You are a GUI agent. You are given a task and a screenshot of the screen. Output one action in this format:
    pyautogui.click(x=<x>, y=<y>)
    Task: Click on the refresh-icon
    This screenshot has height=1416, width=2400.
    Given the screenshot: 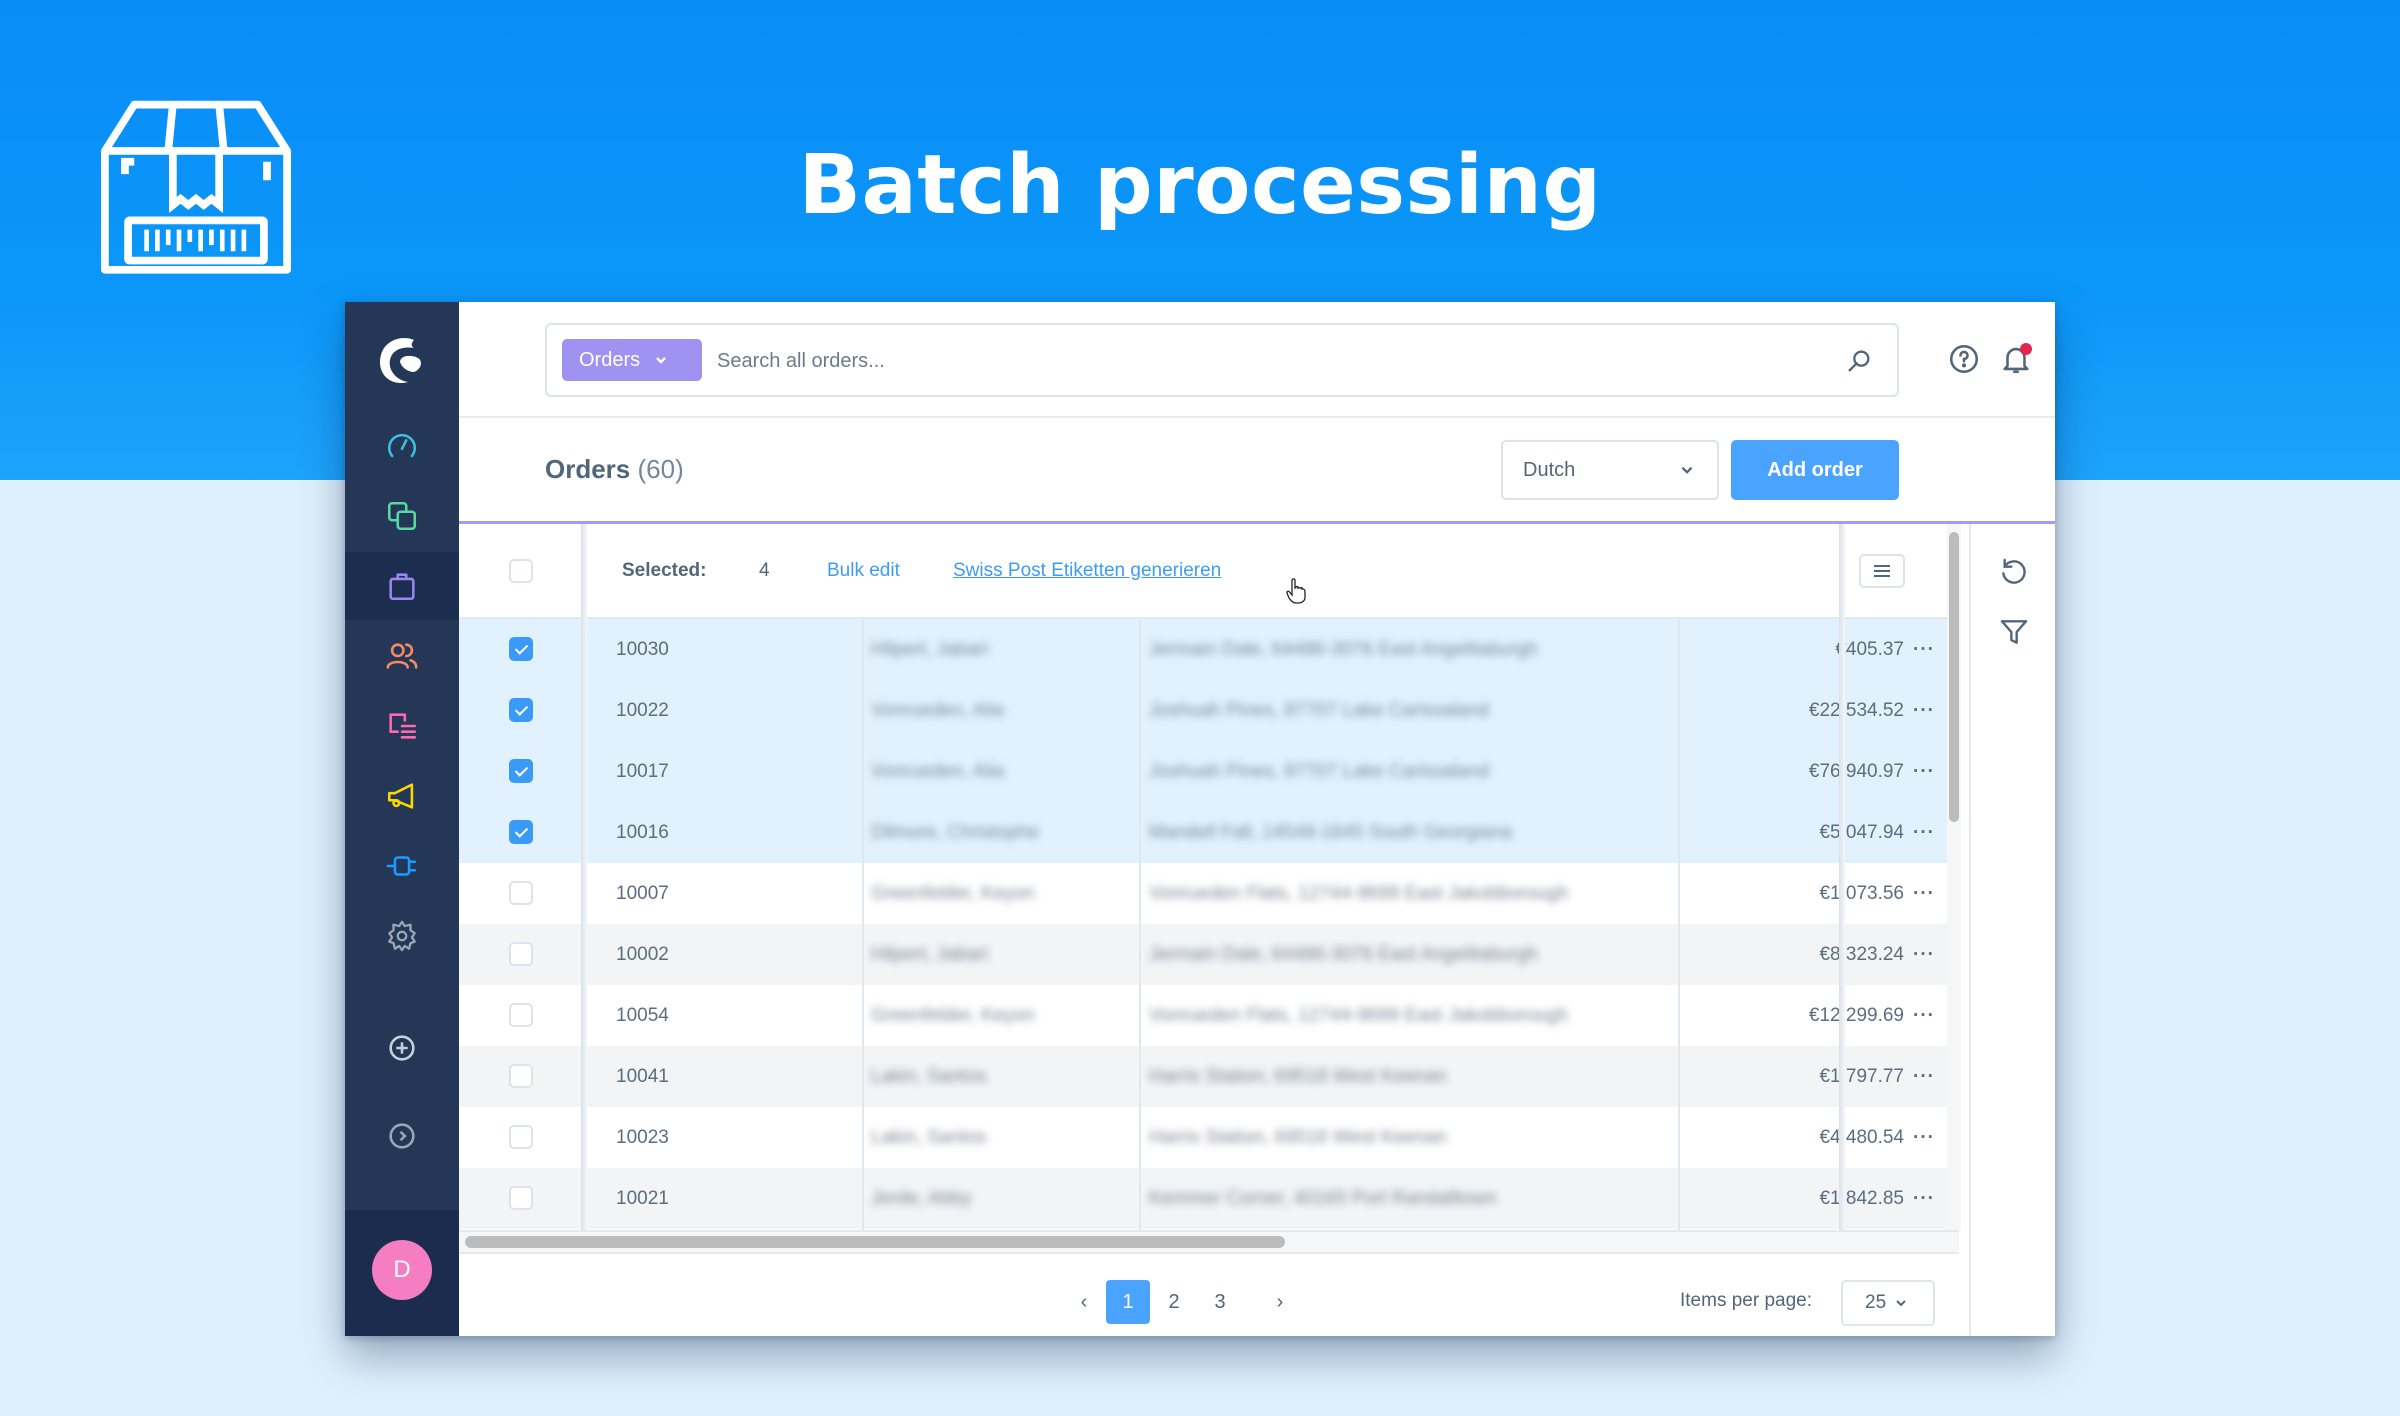 What is the action you would take?
    pyautogui.click(x=2014, y=572)
    